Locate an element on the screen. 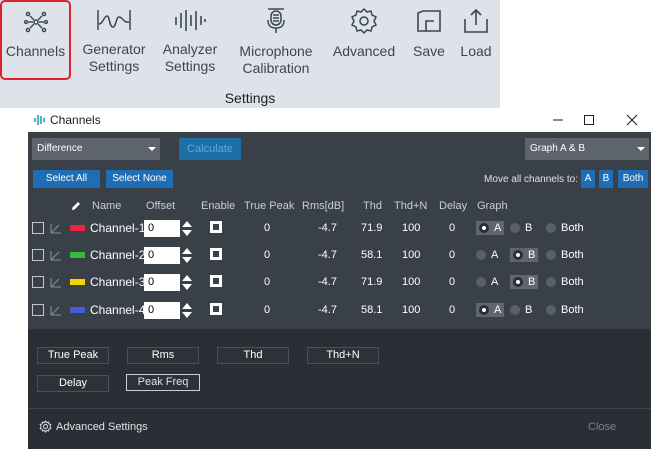 The height and width of the screenshot is (452, 657). minimize-button is located at coordinates (558, 120).